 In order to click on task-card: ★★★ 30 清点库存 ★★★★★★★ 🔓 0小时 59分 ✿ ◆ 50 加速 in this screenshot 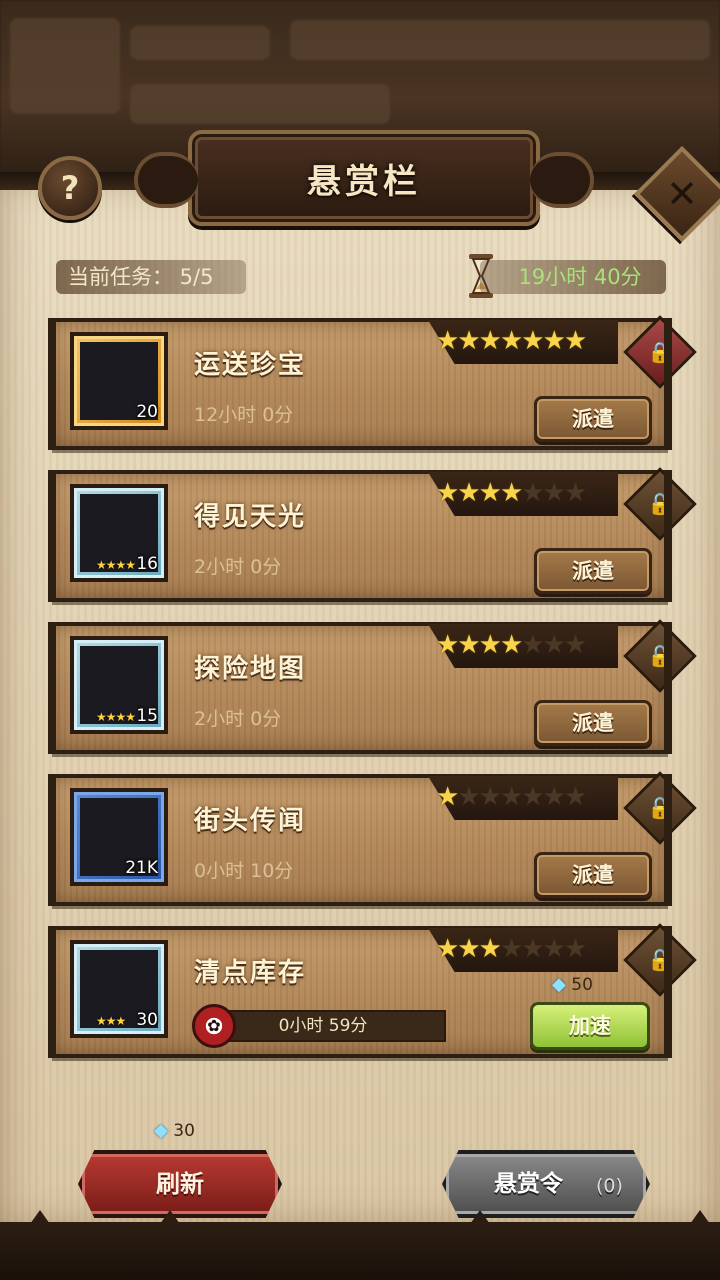, I will do `click(372, 990)`.